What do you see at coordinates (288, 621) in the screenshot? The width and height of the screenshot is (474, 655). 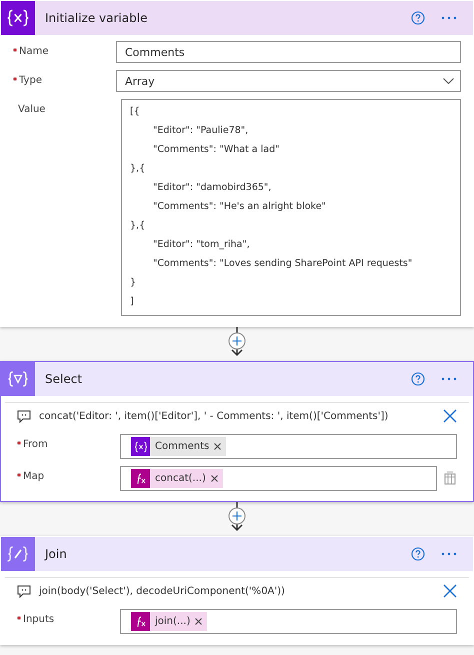 I see `token-field: join(...)` at bounding box center [288, 621].